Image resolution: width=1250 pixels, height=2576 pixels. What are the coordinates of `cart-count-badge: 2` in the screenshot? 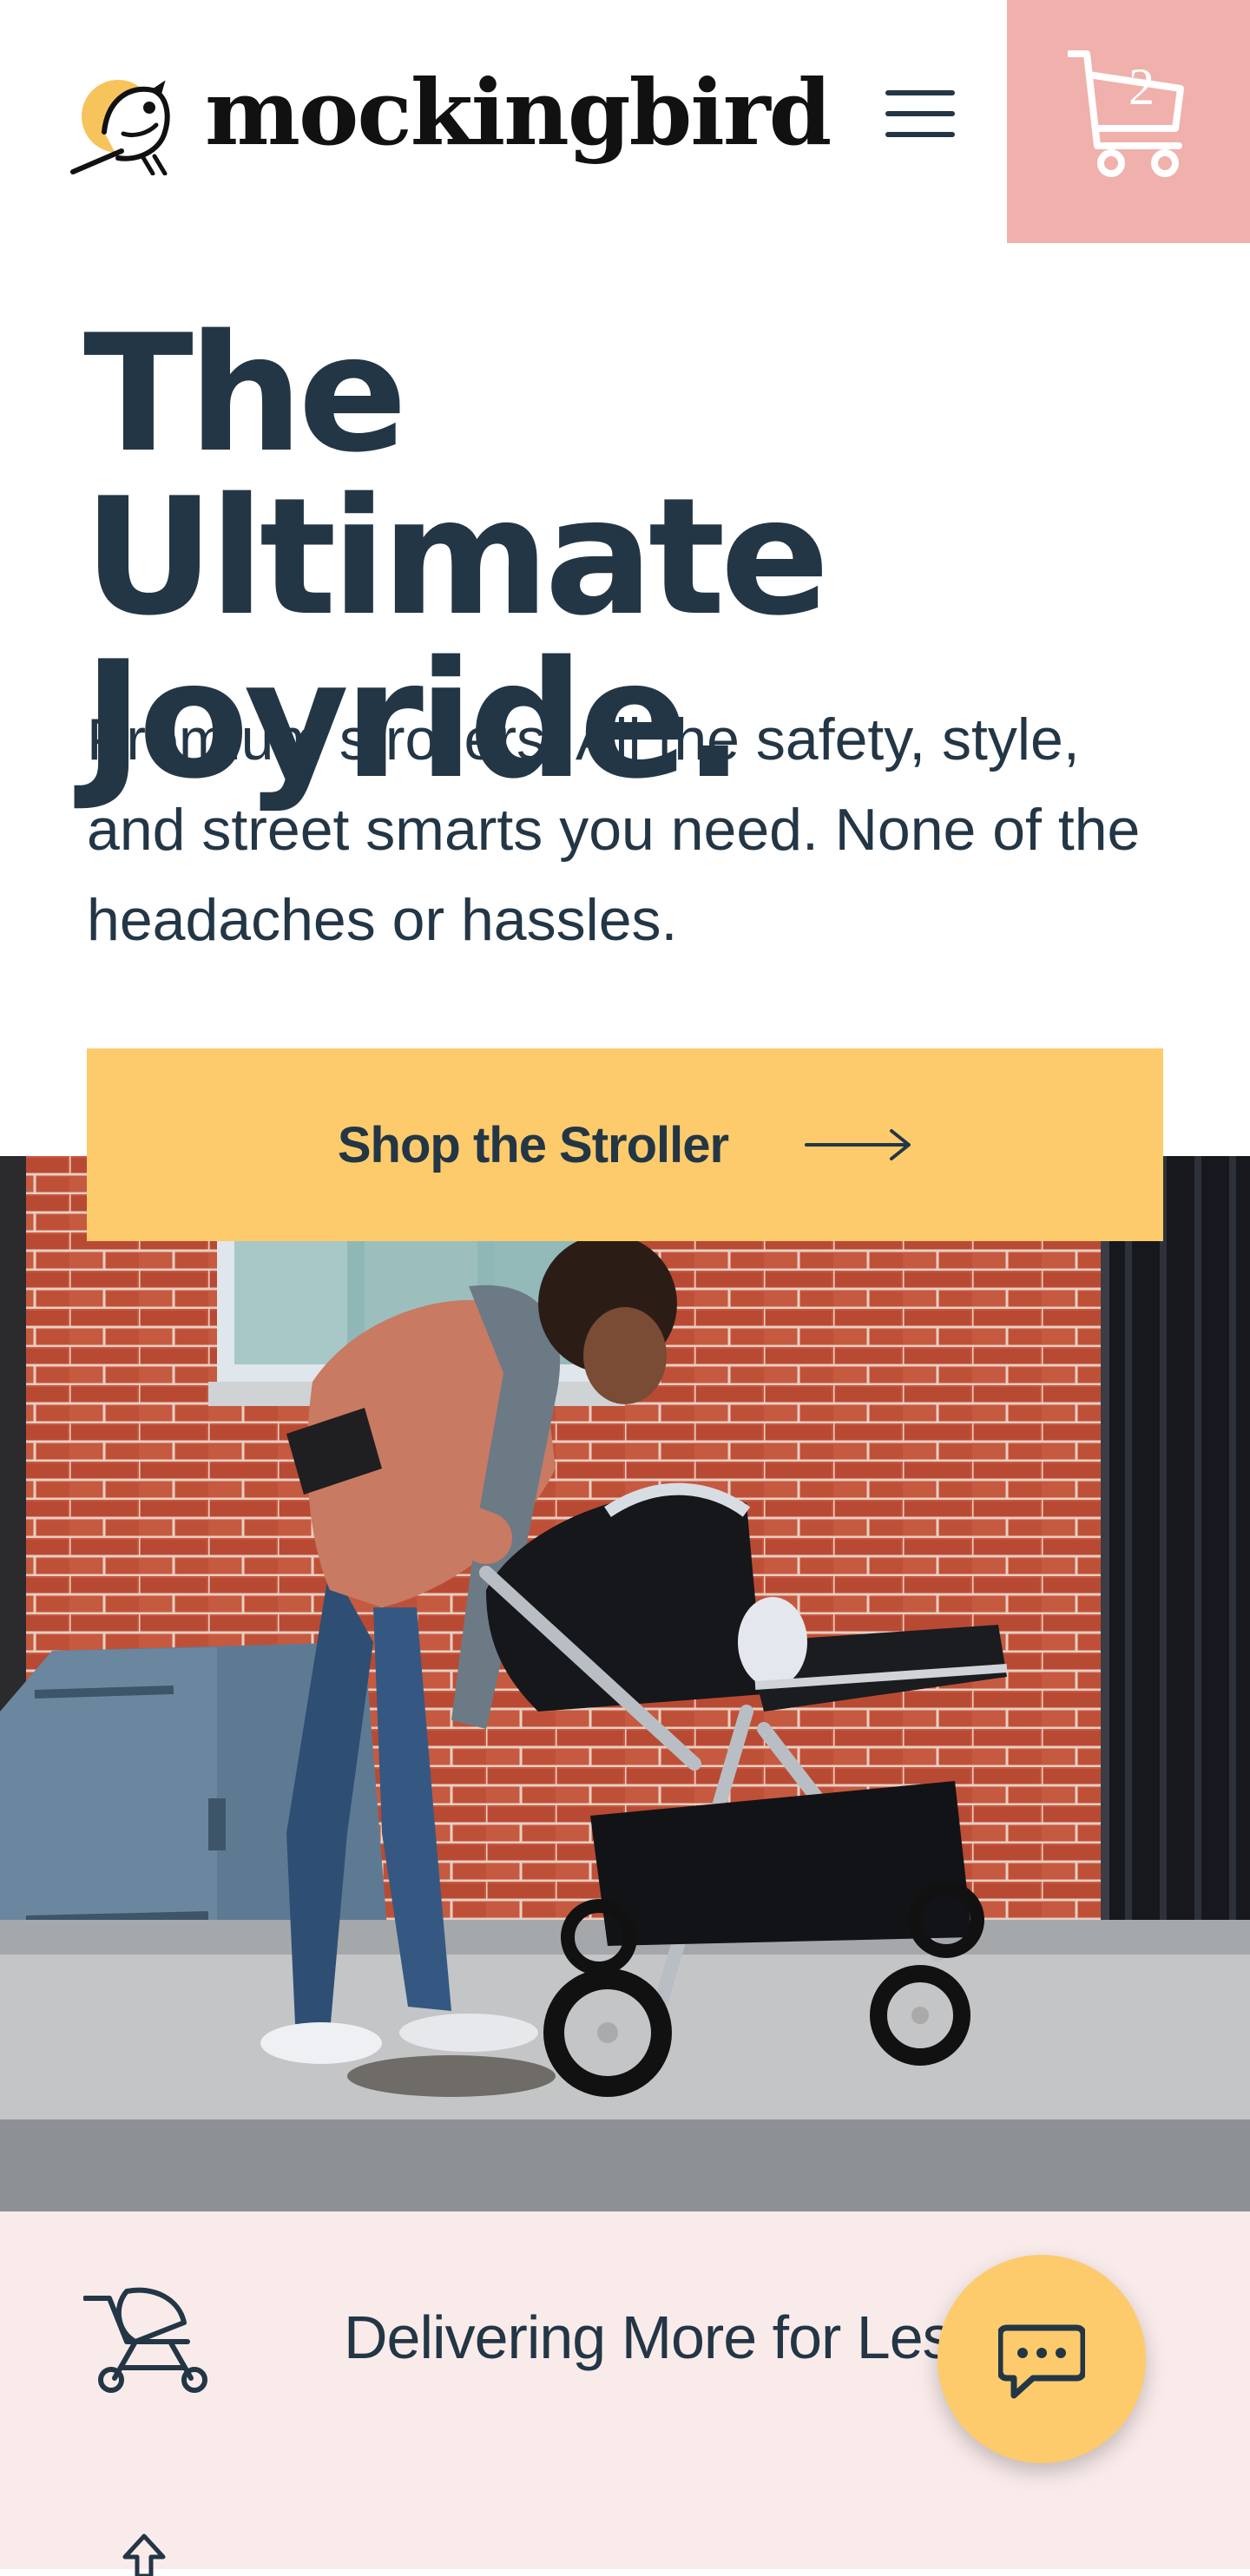 It's located at (1141, 87).